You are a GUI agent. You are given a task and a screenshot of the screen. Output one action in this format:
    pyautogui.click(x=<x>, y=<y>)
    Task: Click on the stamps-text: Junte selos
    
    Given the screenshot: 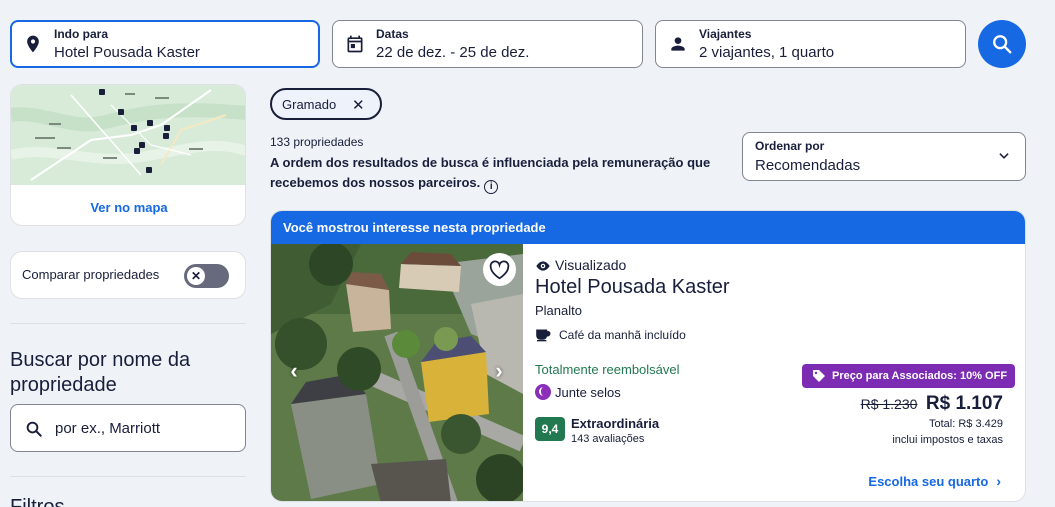 What is the action you would take?
    pyautogui.click(x=588, y=392)
    